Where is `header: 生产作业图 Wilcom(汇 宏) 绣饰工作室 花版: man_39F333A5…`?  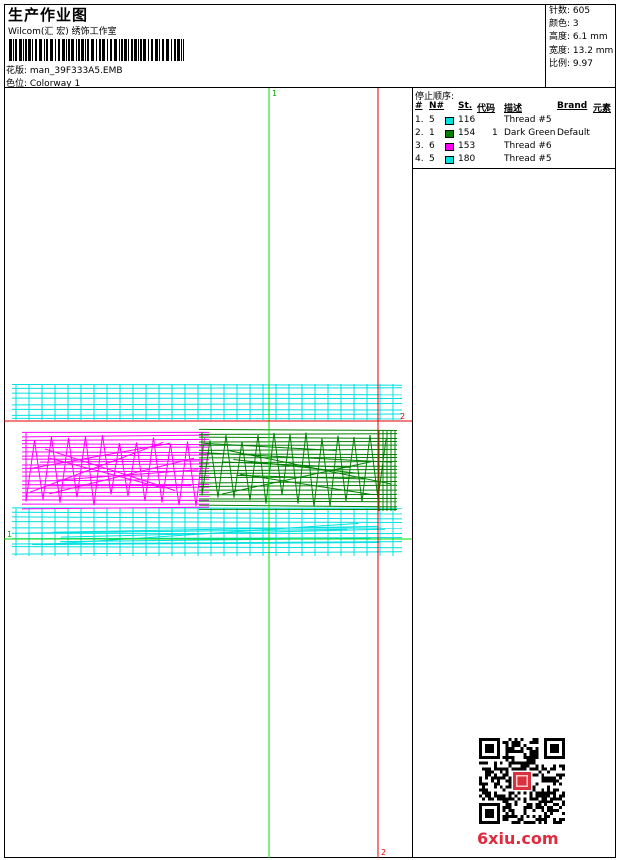 header: 生产作业图 Wilcom(汇 宏) 绣饰工作室 花版: man_39F333A5… is located at coordinates (310, 46).